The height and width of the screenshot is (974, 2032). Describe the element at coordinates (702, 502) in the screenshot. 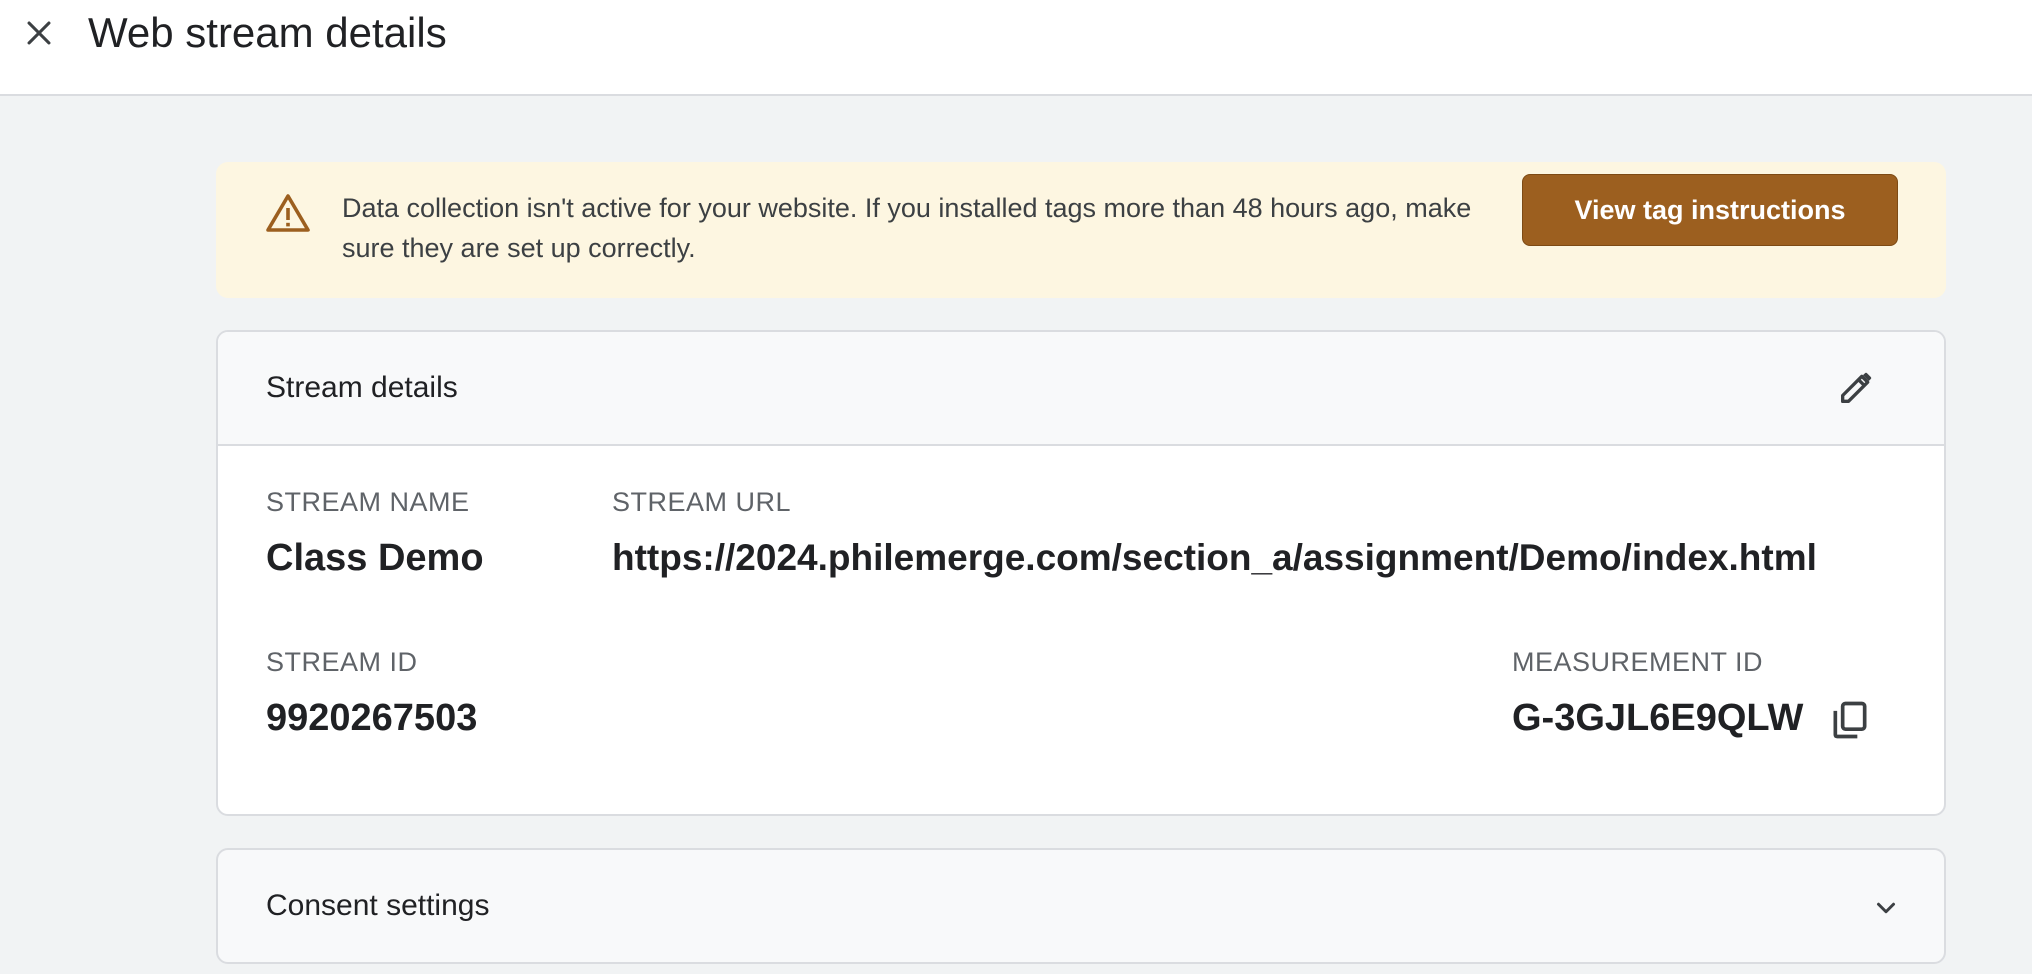

I see `stream-url-label: STREAM URL` at that location.